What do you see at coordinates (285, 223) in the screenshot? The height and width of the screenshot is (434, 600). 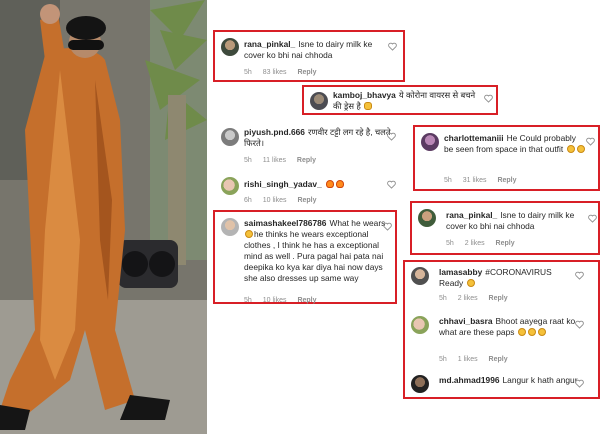 I see `comment-username: saimashakeel786786` at bounding box center [285, 223].